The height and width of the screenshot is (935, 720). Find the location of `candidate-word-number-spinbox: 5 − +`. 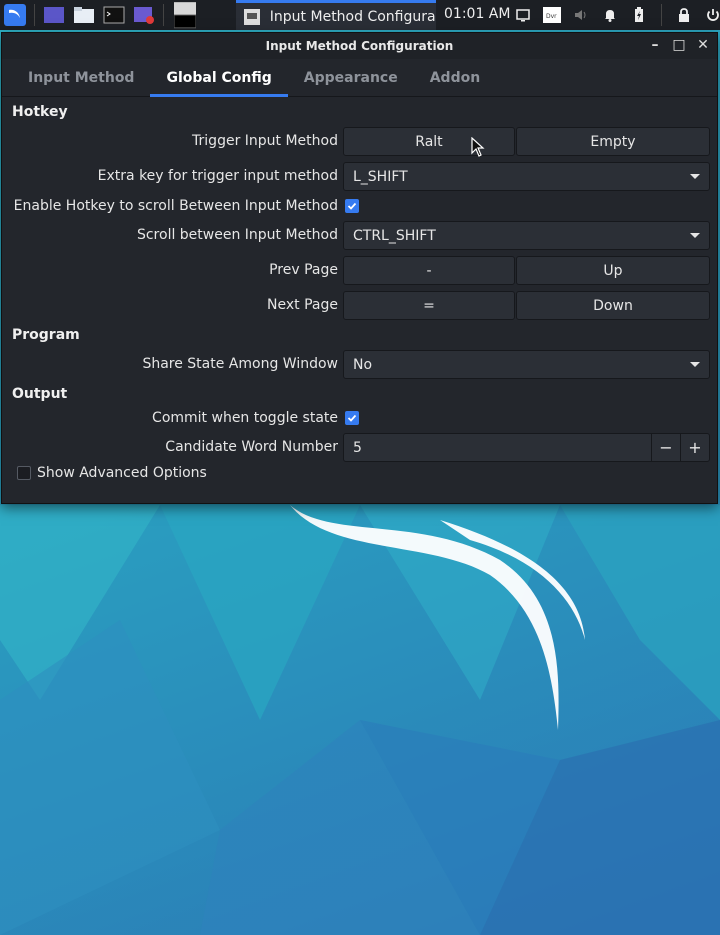

candidate-word-number-spinbox: 5 − + is located at coordinates (526, 447).